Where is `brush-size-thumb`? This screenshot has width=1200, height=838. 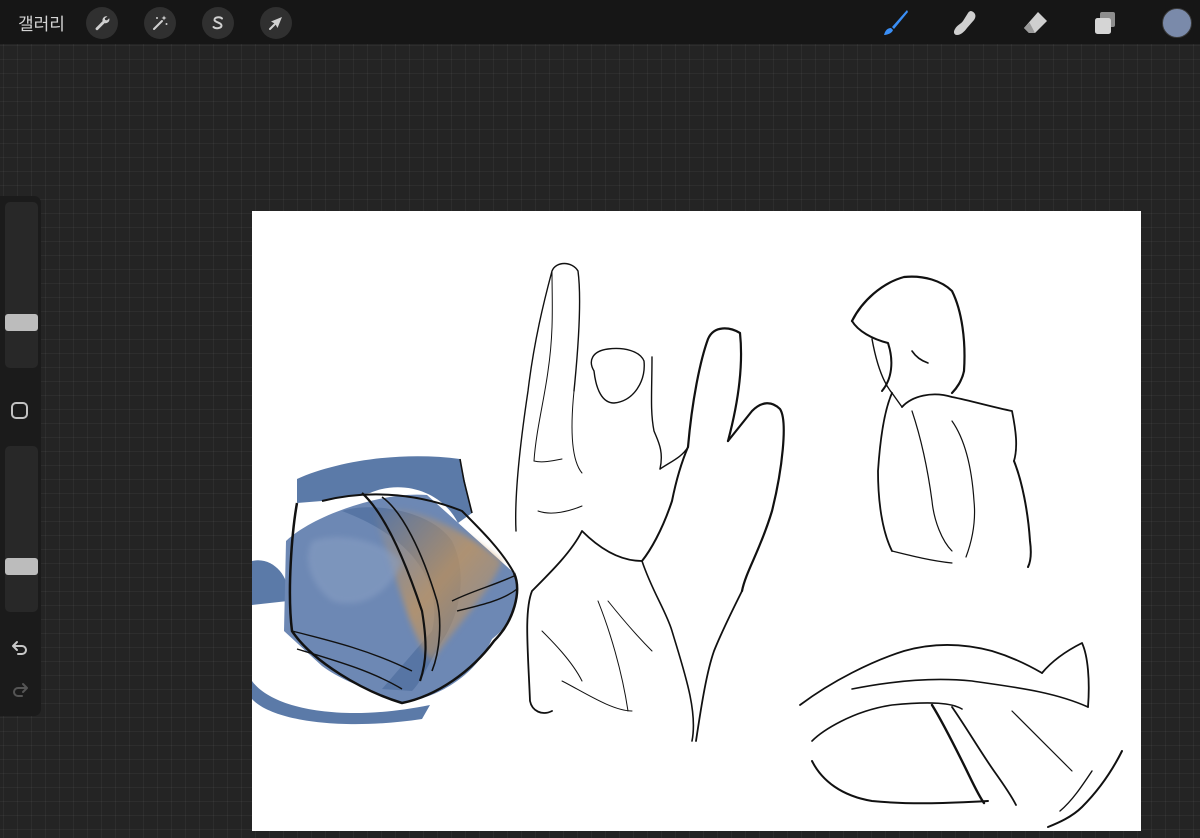
brush-size-thumb is located at coordinates (21, 322).